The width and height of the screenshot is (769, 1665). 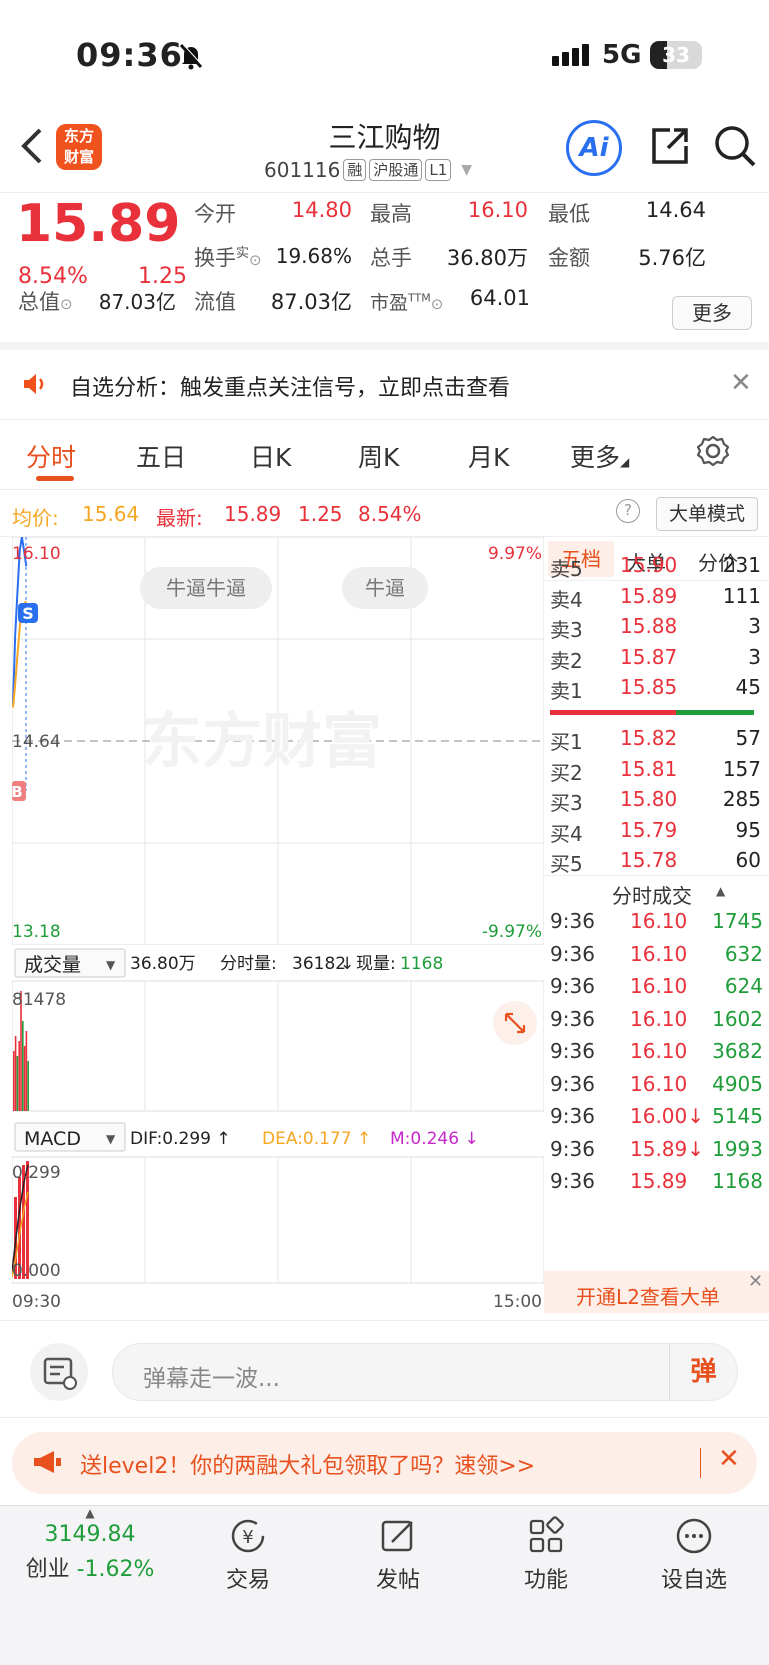 What do you see at coordinates (656, 987) in the screenshot?
I see `tick-row: 9:36 16.10 624` at bounding box center [656, 987].